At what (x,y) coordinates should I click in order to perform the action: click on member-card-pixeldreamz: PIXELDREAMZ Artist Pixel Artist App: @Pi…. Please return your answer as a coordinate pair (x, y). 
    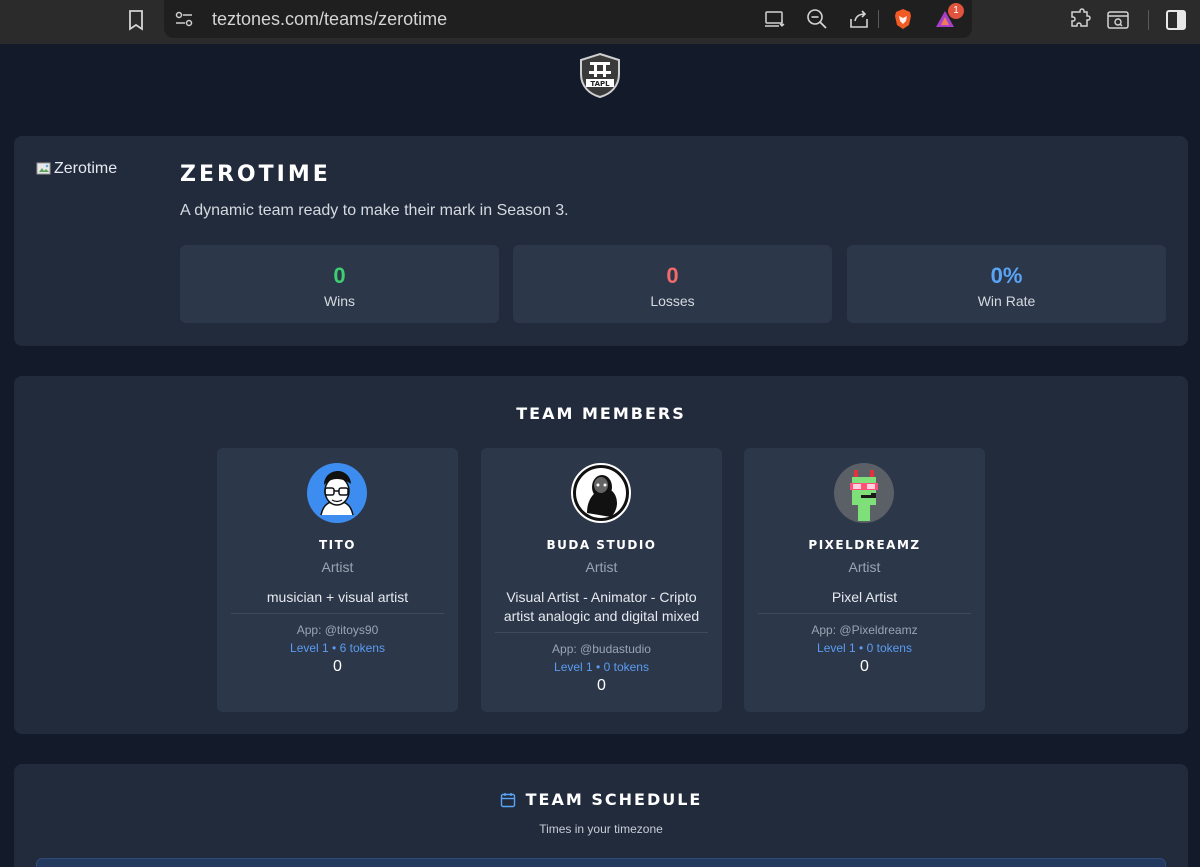
    Looking at the image, I should click on (864, 580).